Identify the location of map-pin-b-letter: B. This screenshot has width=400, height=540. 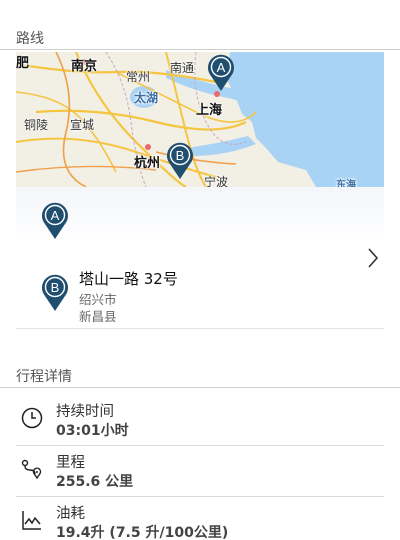
(180, 155).